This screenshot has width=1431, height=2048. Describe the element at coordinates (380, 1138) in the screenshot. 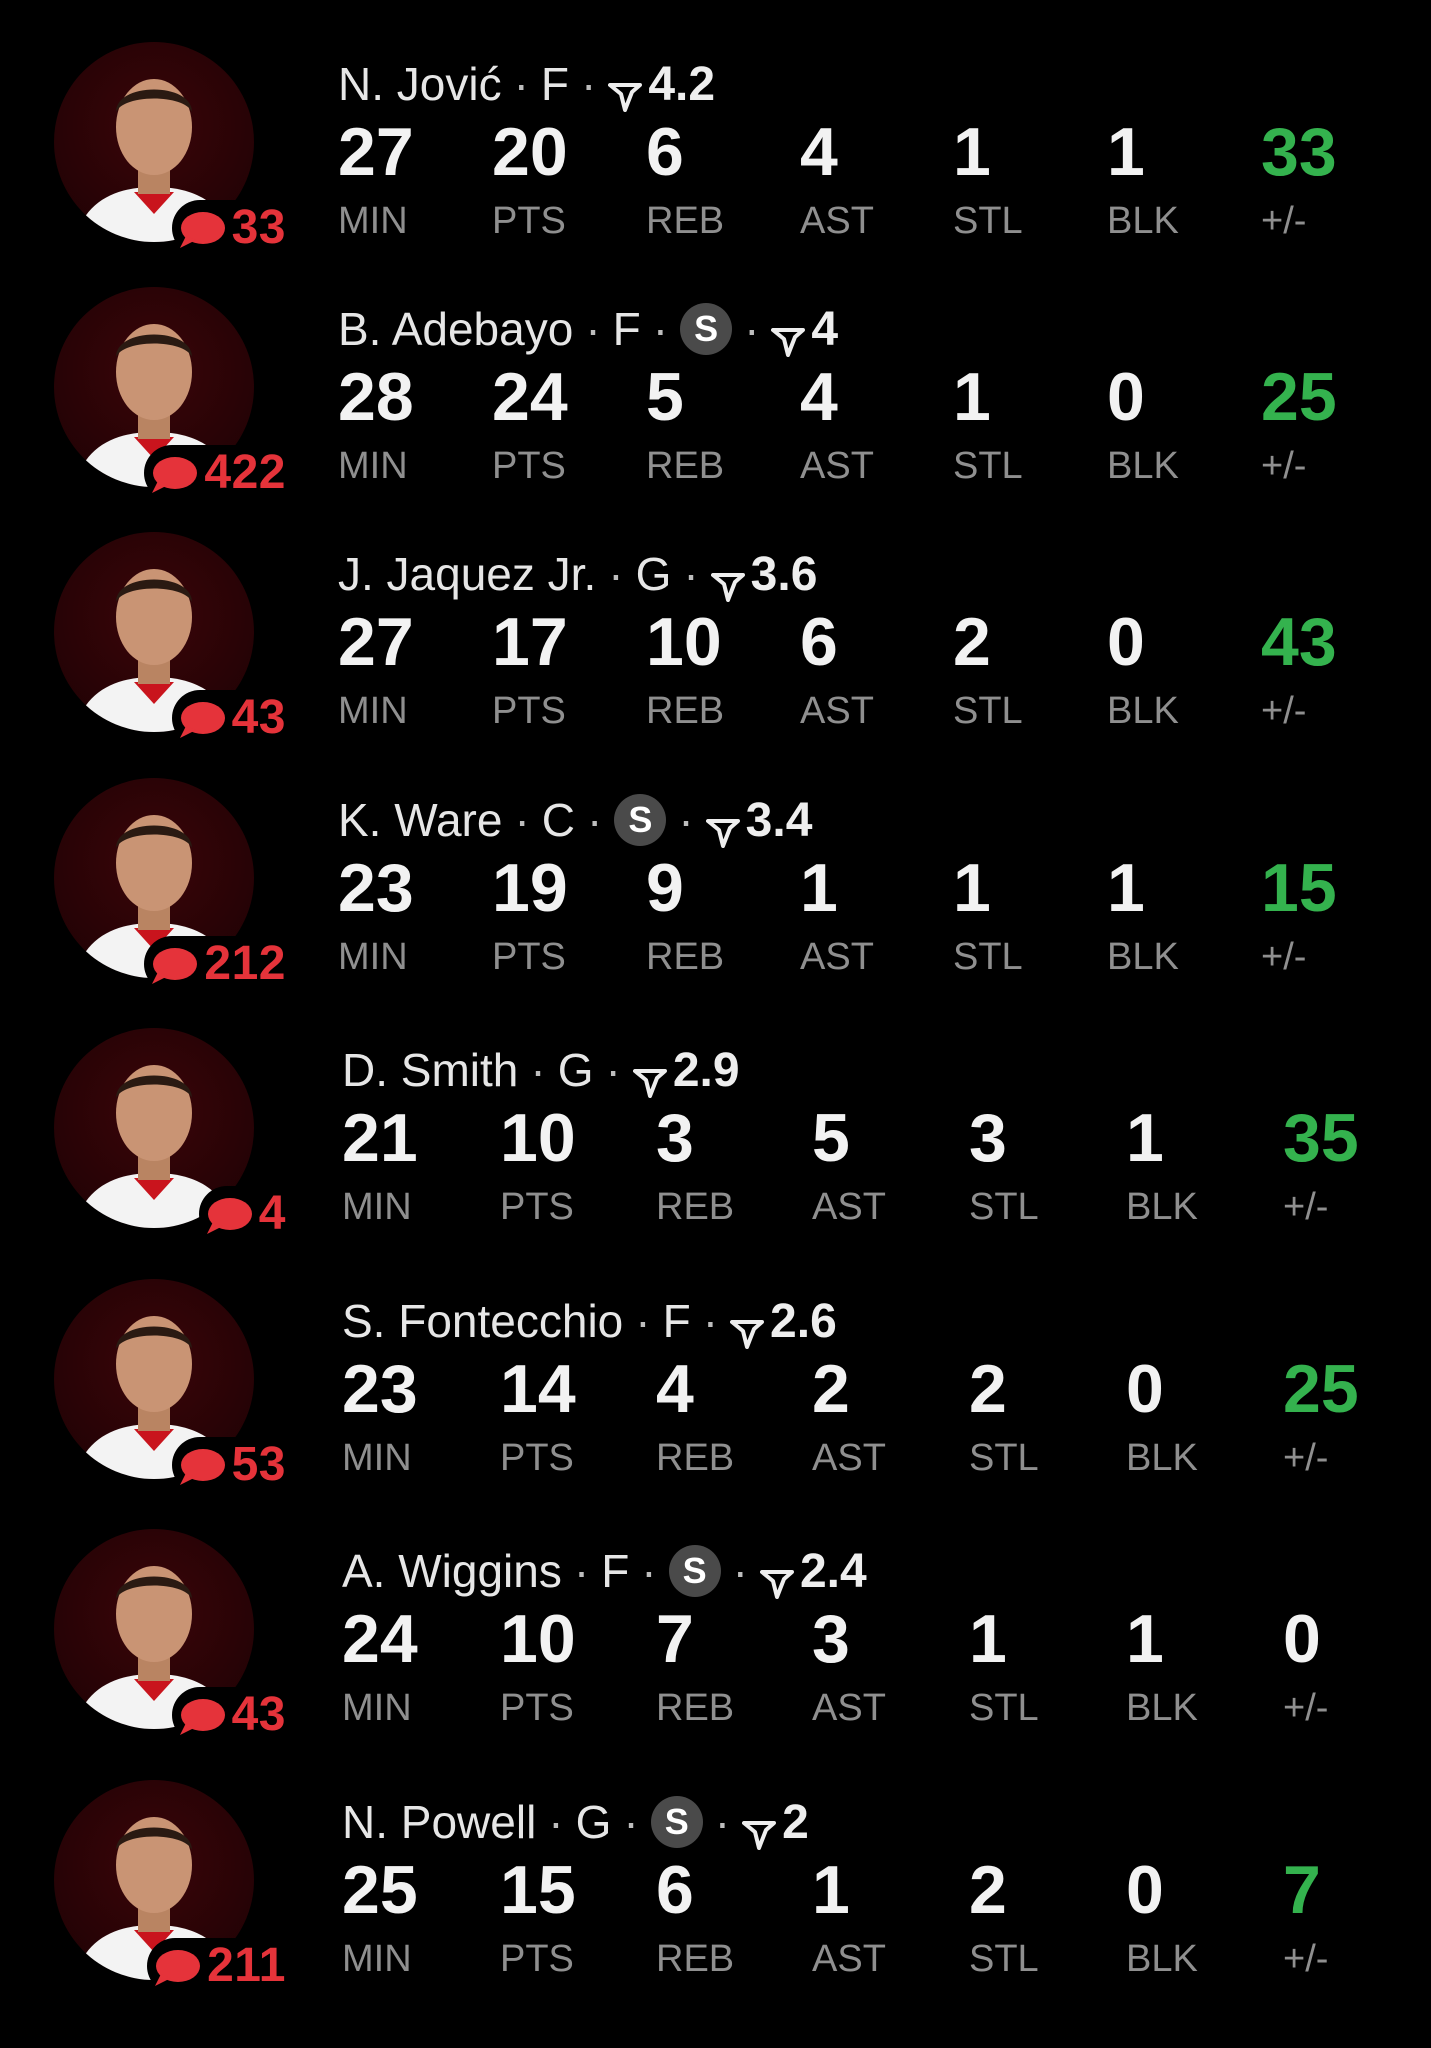

I see `stat-value-min: 21` at that location.